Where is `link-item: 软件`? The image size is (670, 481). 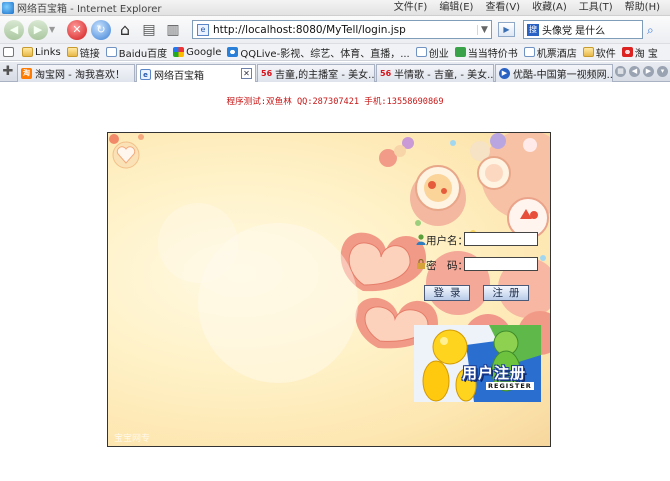
link-item: 软件 is located at coordinates (599, 52).